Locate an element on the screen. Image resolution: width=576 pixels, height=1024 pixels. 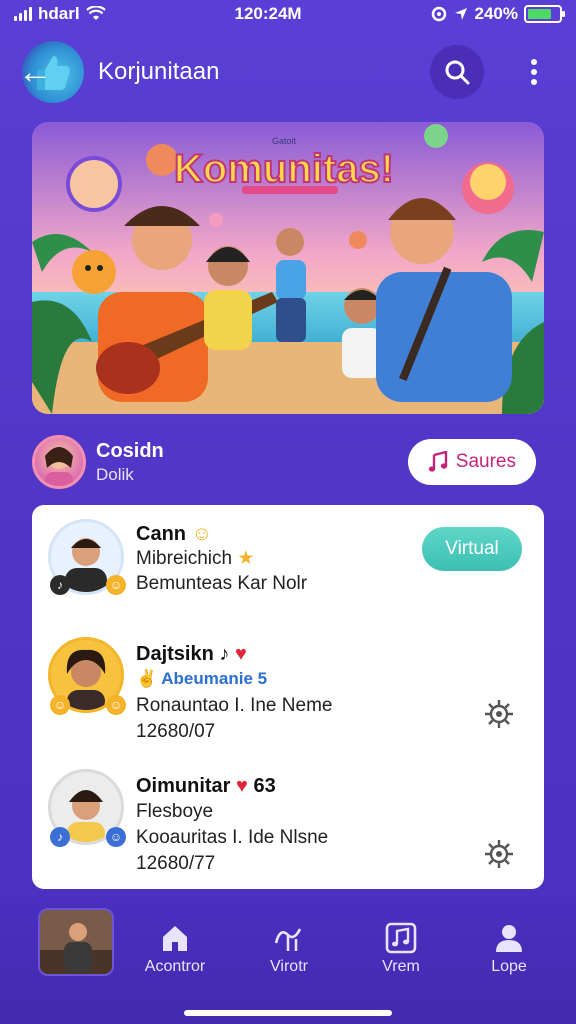
member-line3: 12680/77 is located at coordinates (176, 863).